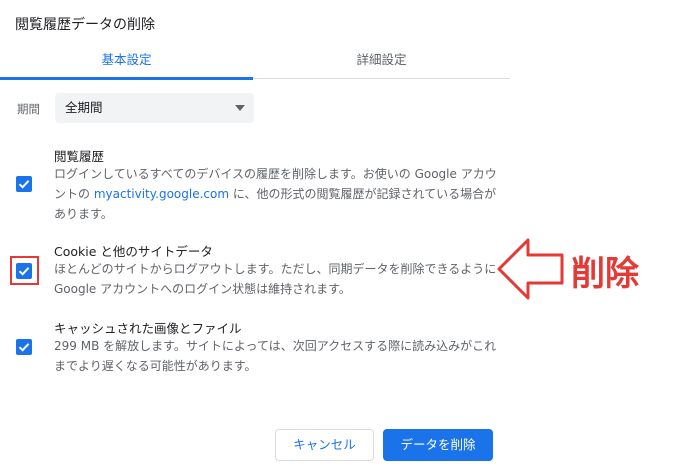  I want to click on period-select-value: 全期間, so click(84, 107).